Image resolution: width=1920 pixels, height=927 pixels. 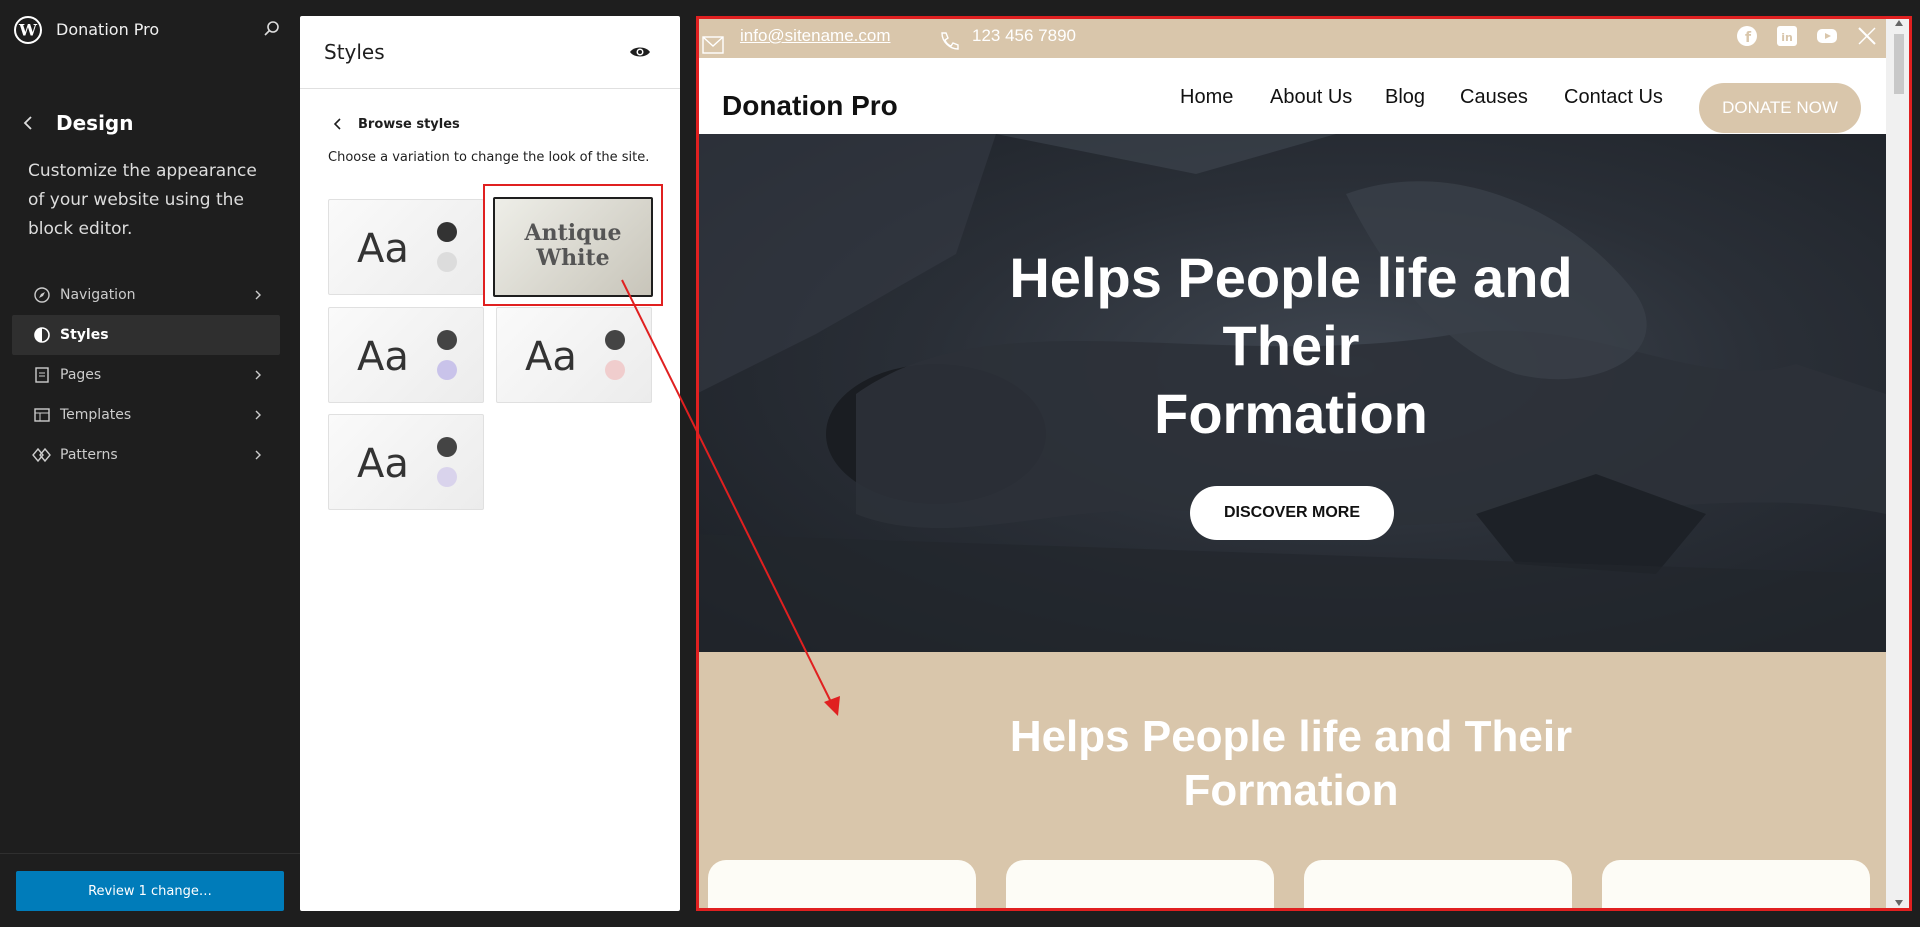 What do you see at coordinates (98, 295) in the screenshot?
I see `sidebar-item-label: Navigation` at bounding box center [98, 295].